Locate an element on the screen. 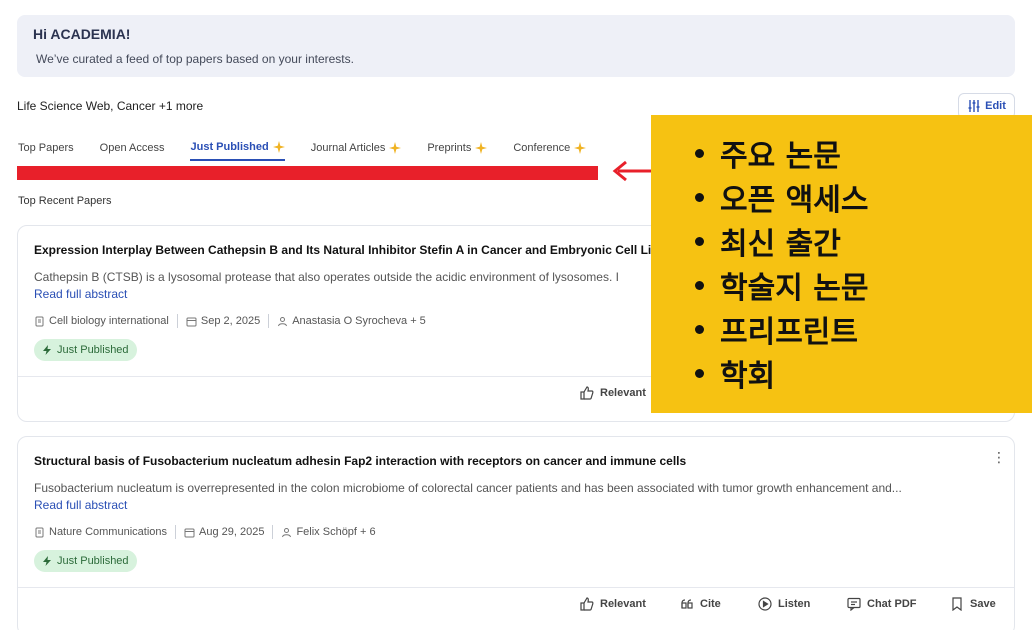 The image size is (1032, 630). list-item: 학술지 논문 is located at coordinates (781, 285).